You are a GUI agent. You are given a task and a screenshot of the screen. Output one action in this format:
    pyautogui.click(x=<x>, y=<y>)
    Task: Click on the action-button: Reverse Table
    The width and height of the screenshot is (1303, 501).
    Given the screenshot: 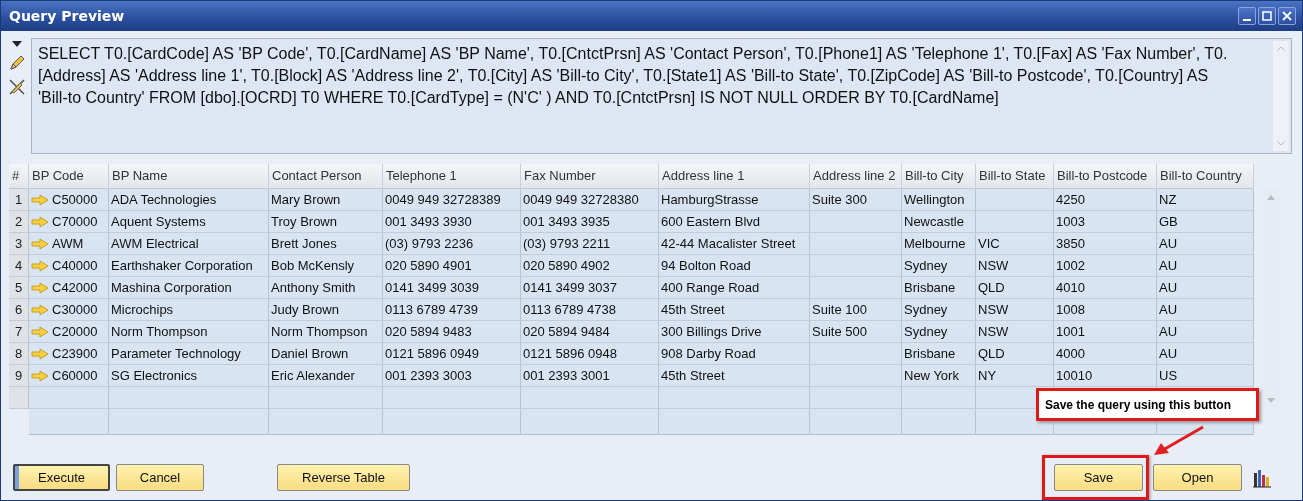 What is the action you would take?
    pyautogui.click(x=343, y=477)
    